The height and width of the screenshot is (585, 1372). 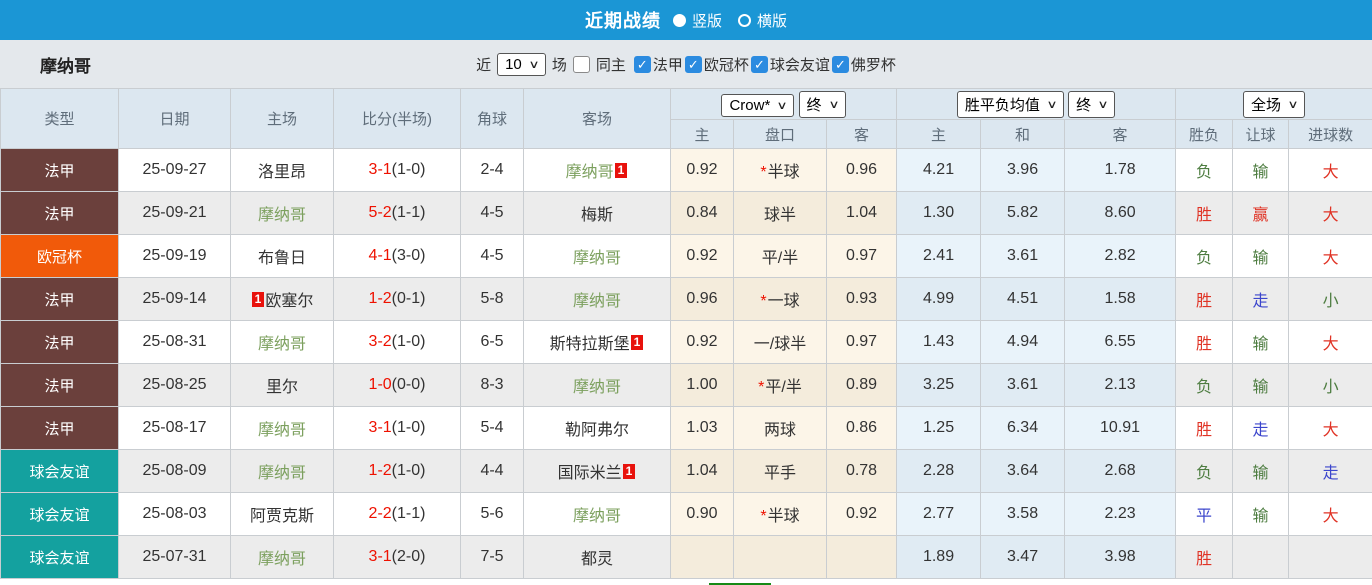 What do you see at coordinates (408, 470) in the screenshot?
I see `half-score: (1-0)` at bounding box center [408, 470].